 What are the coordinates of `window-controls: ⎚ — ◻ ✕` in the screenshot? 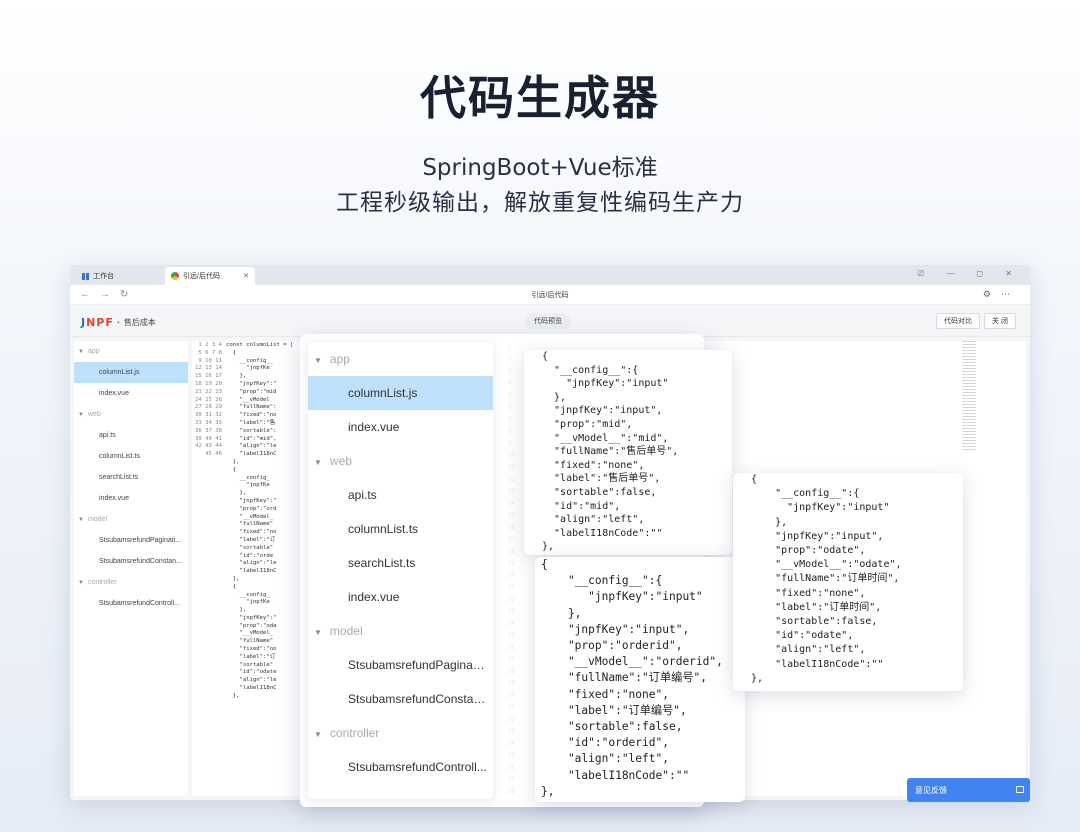 It's located at (970, 274).